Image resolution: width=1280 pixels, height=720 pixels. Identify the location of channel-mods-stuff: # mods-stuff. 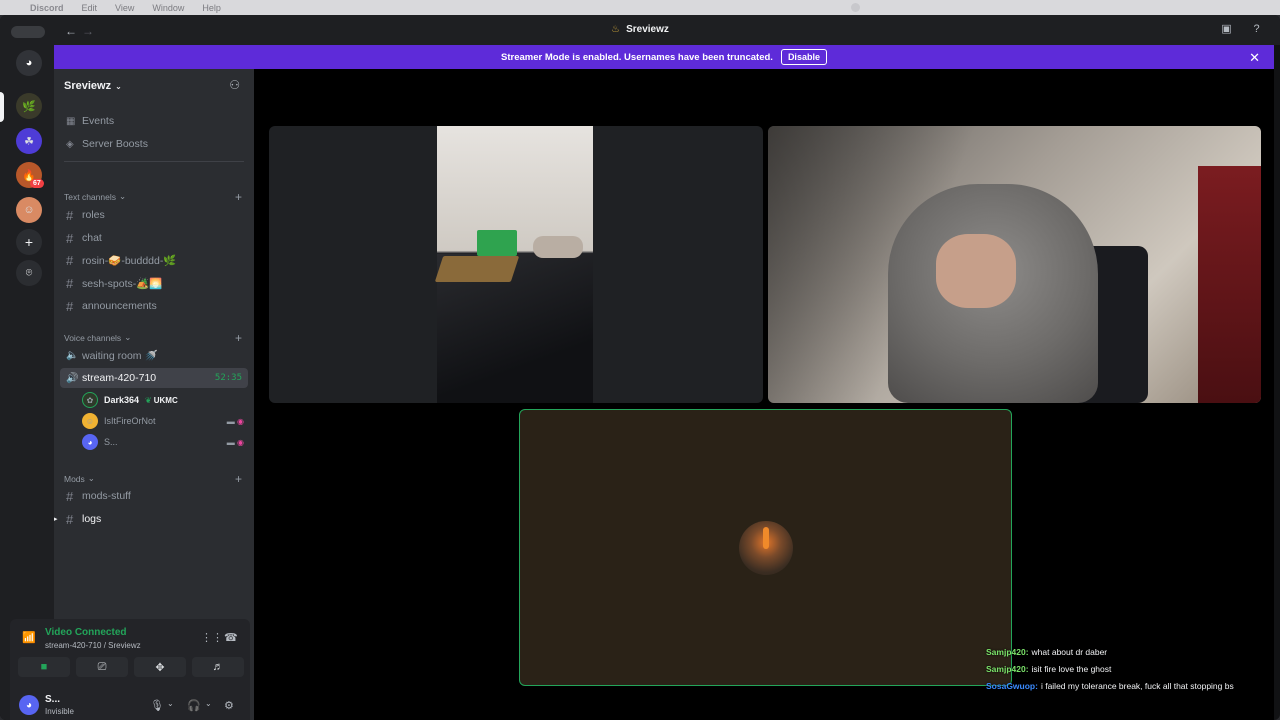
(154, 496).